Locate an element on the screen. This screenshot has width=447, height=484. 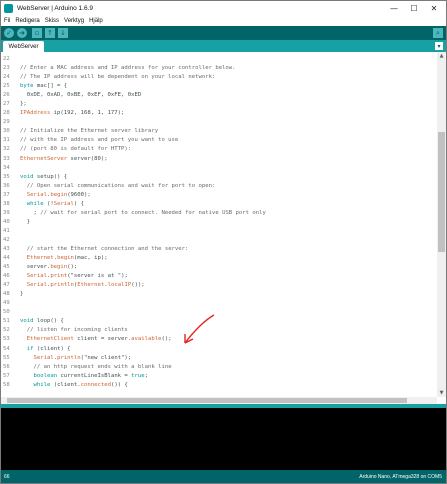
status-bar: 66 Arduino Nano, ATmega328 on COM5 is located at coordinates (223, 476).